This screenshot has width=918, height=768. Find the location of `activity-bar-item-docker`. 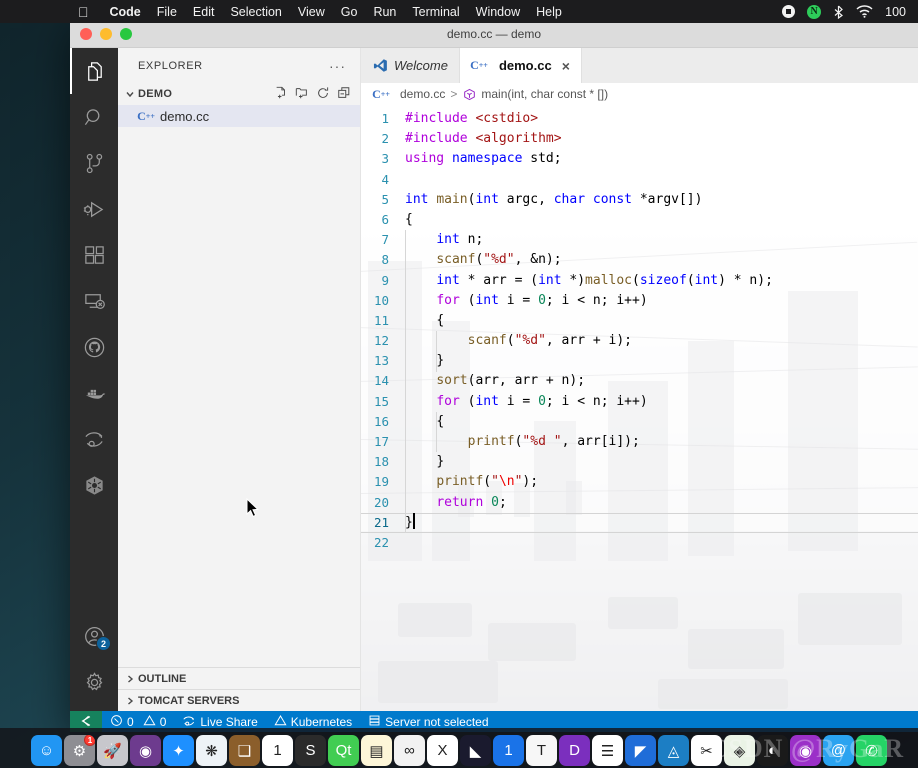

activity-bar-item-docker is located at coordinates (94, 393).